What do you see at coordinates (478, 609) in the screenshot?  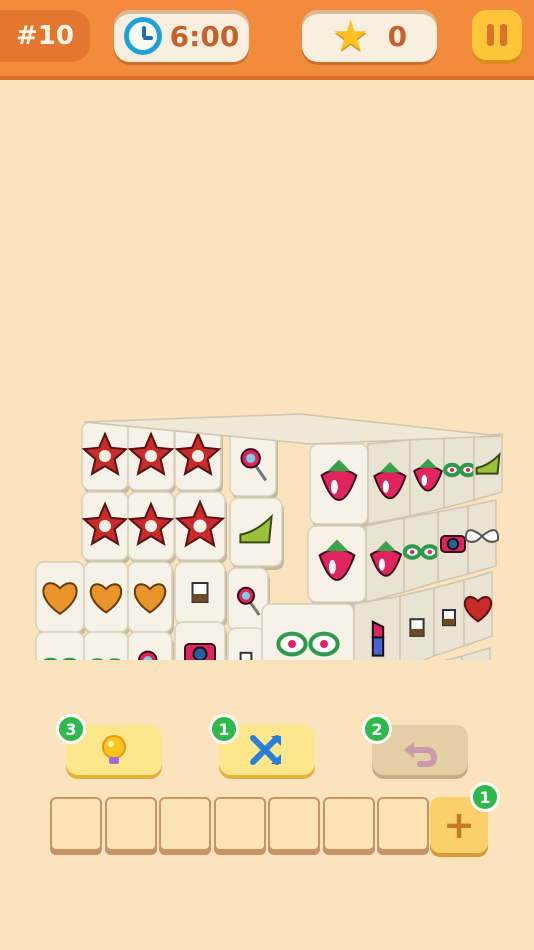 I see `tile-side-redheart` at bounding box center [478, 609].